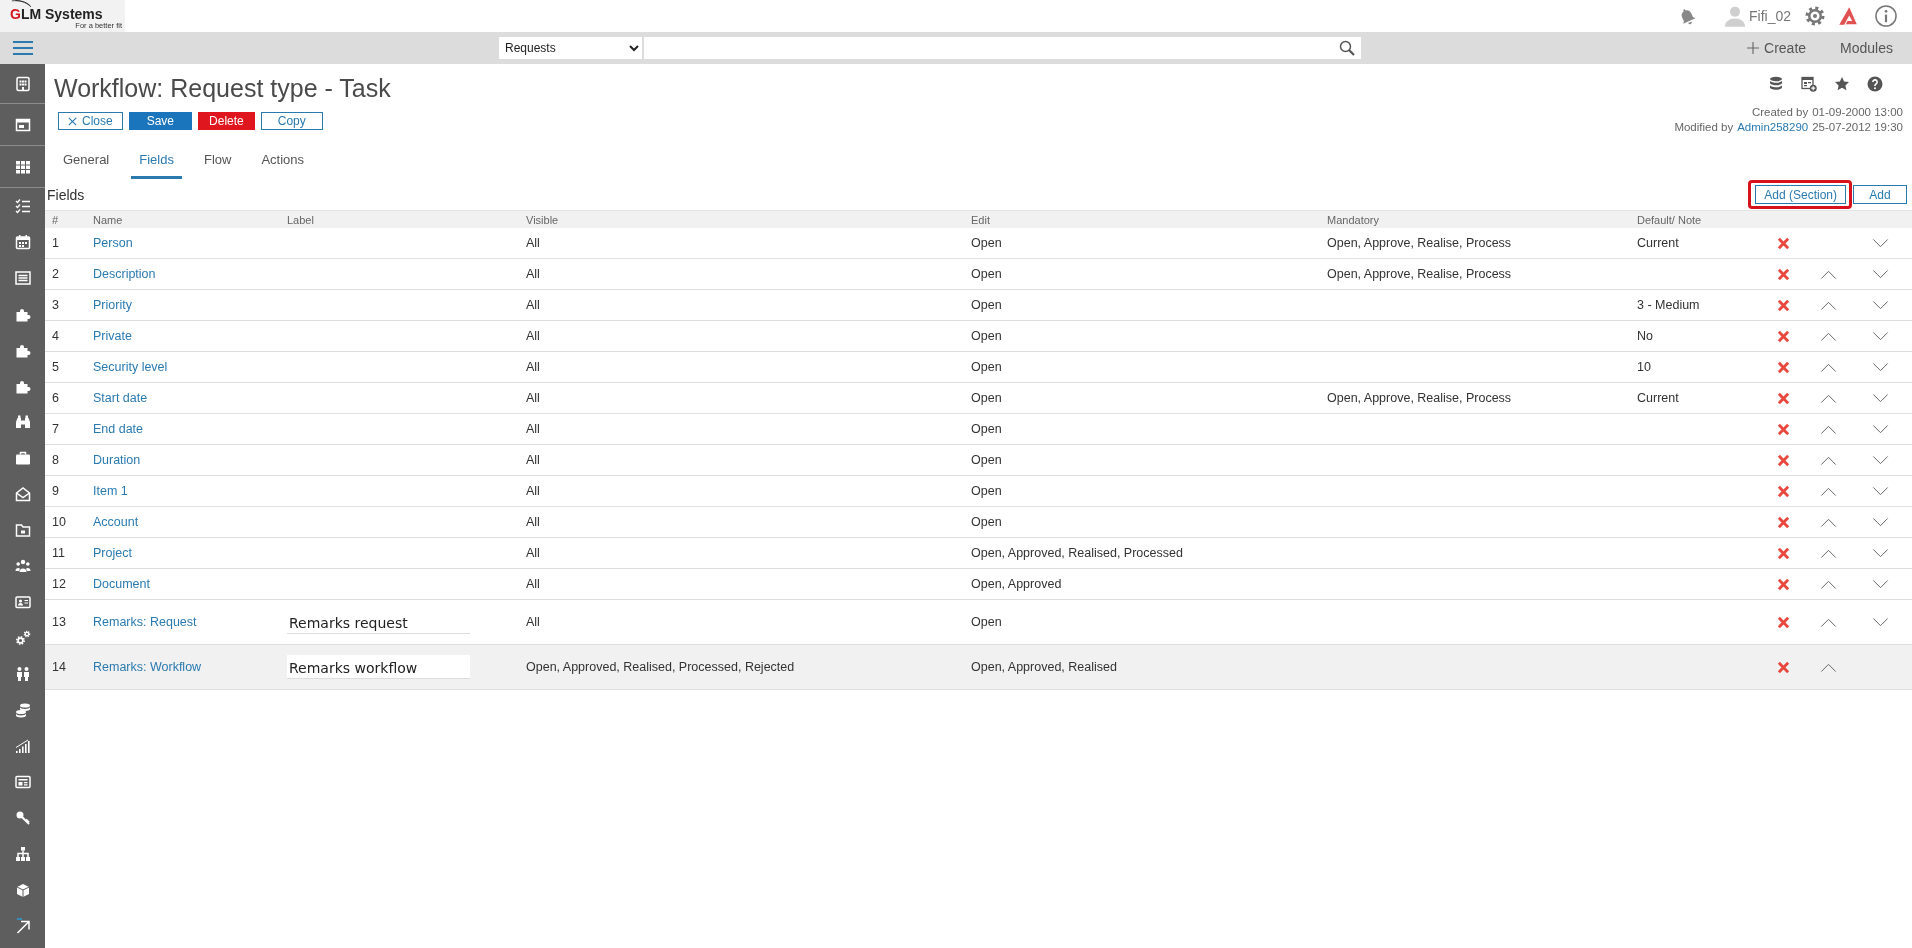 Image resolution: width=1912 pixels, height=948 pixels. Describe the element at coordinates (283, 162) in the screenshot. I see `tab: Actions` at that location.